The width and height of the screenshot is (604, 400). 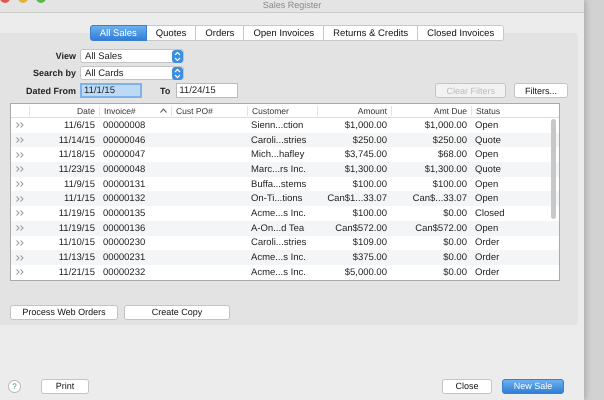 I want to click on column-header: Date, so click(x=64, y=111).